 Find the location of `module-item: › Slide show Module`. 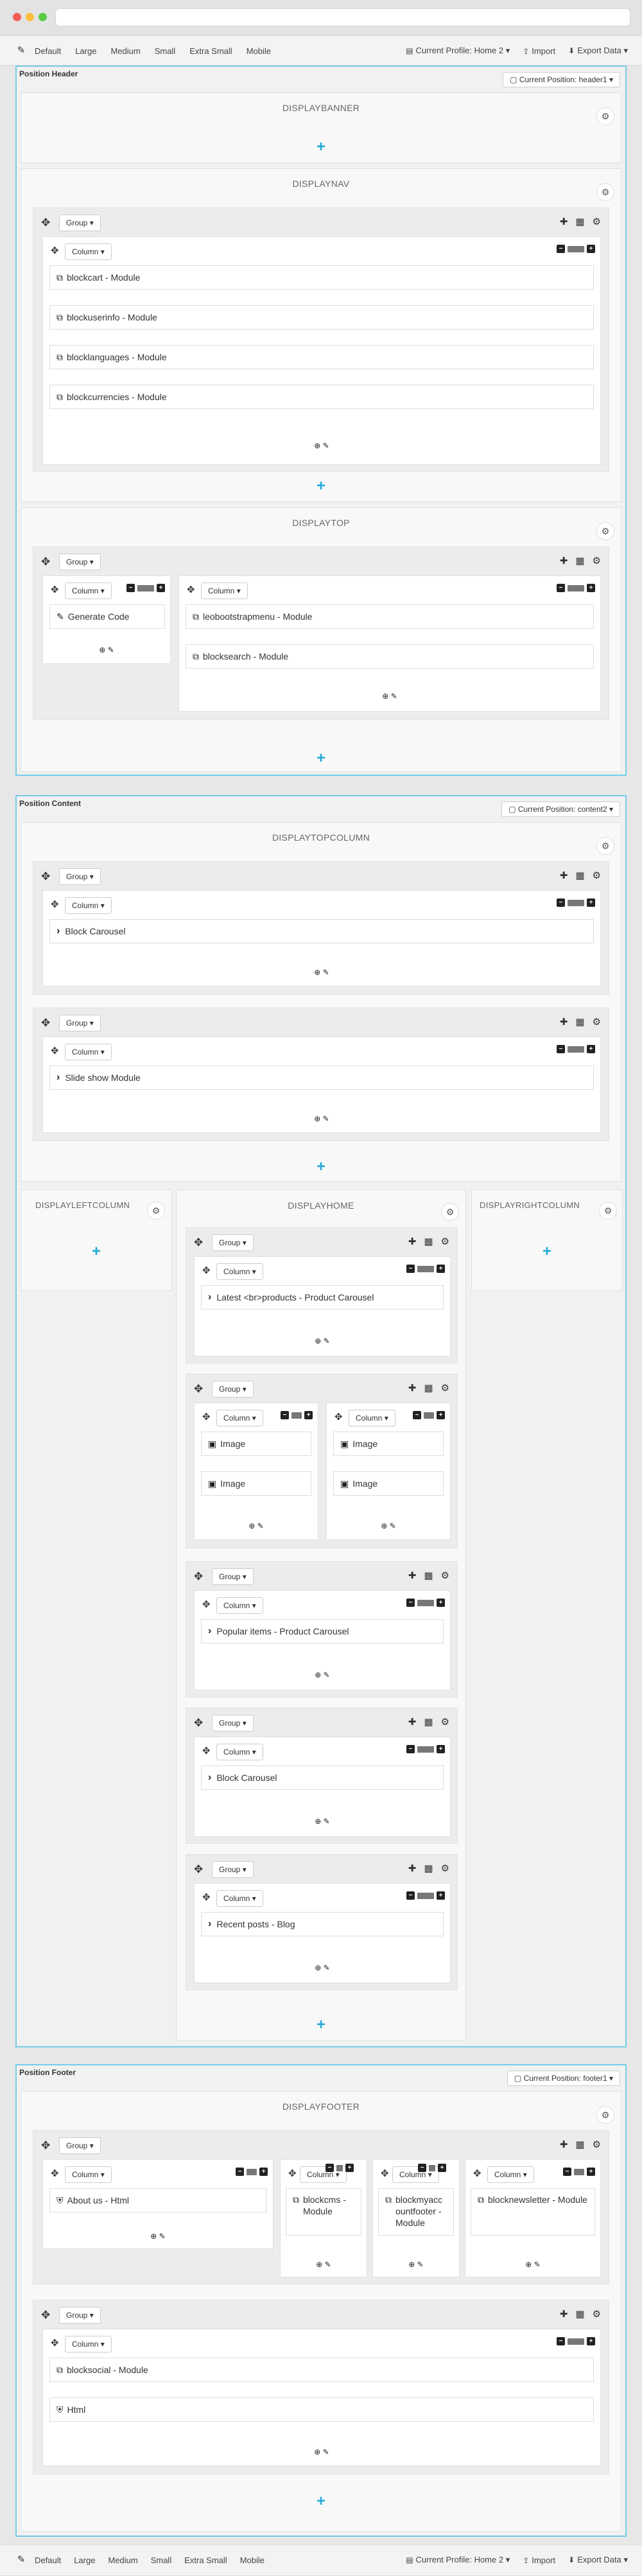

module-item: › Slide show Module is located at coordinates (321, 1077).